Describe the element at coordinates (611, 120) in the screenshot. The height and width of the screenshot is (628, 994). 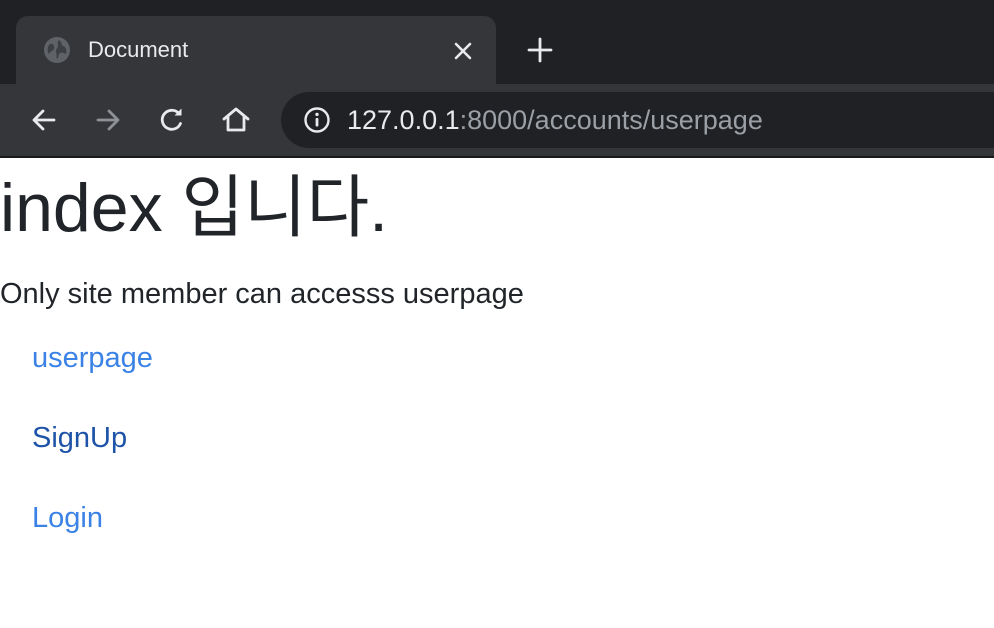
I see `url-path: :8000/accounts/userpage` at that location.